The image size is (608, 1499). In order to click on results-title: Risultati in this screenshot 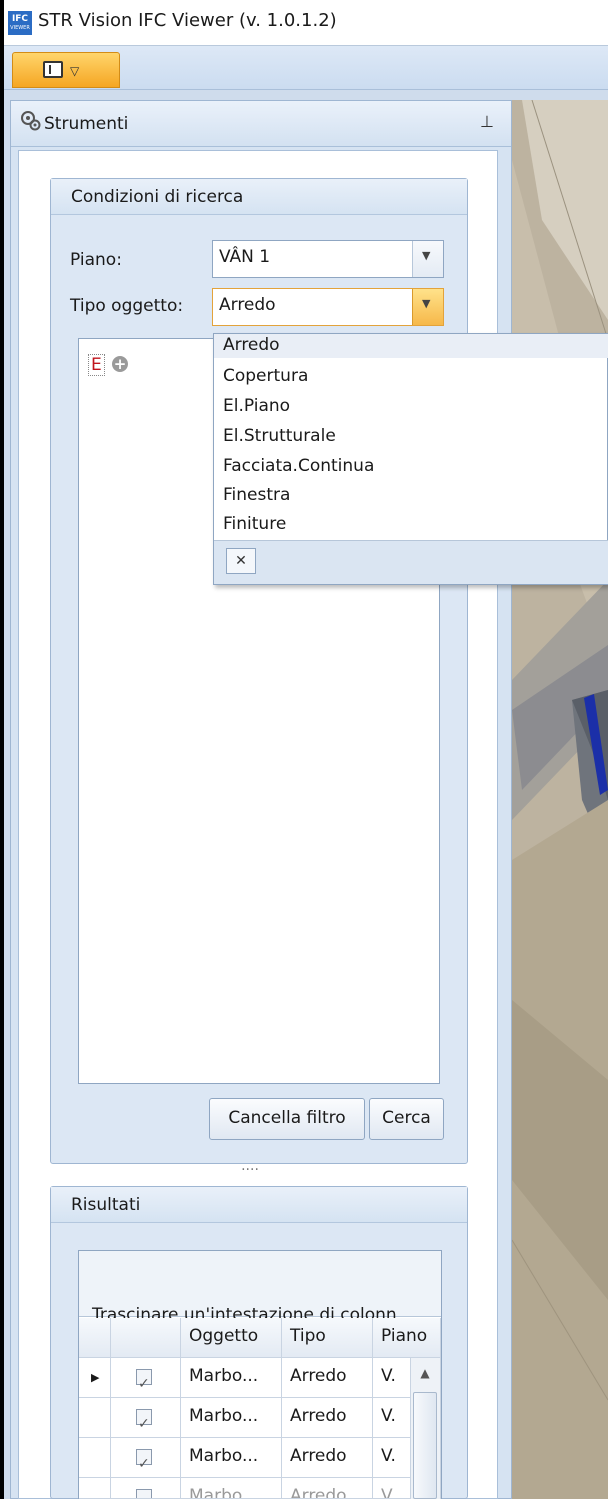, I will do `click(259, 1205)`.